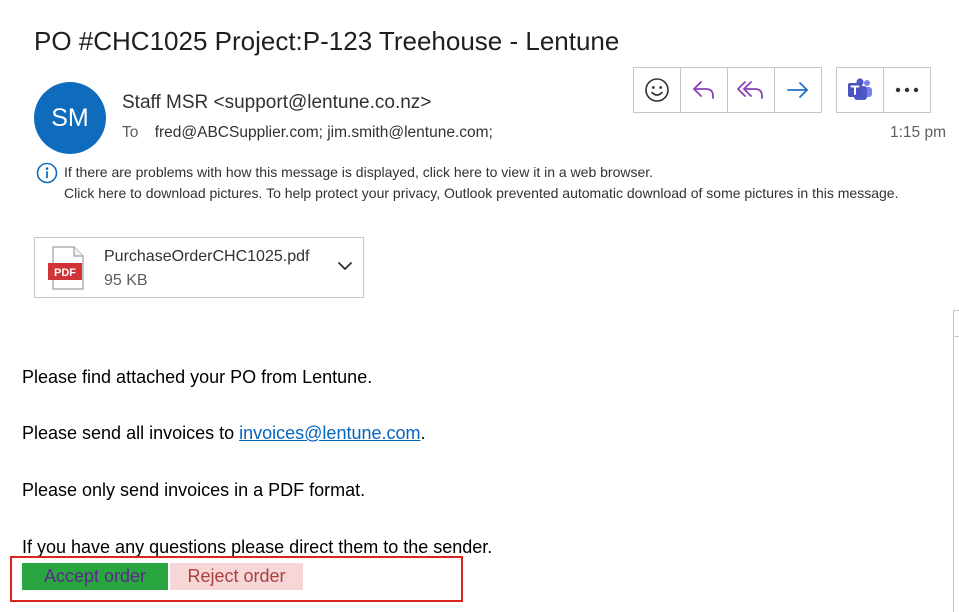  I want to click on sender-avatar: SM, so click(70, 118).